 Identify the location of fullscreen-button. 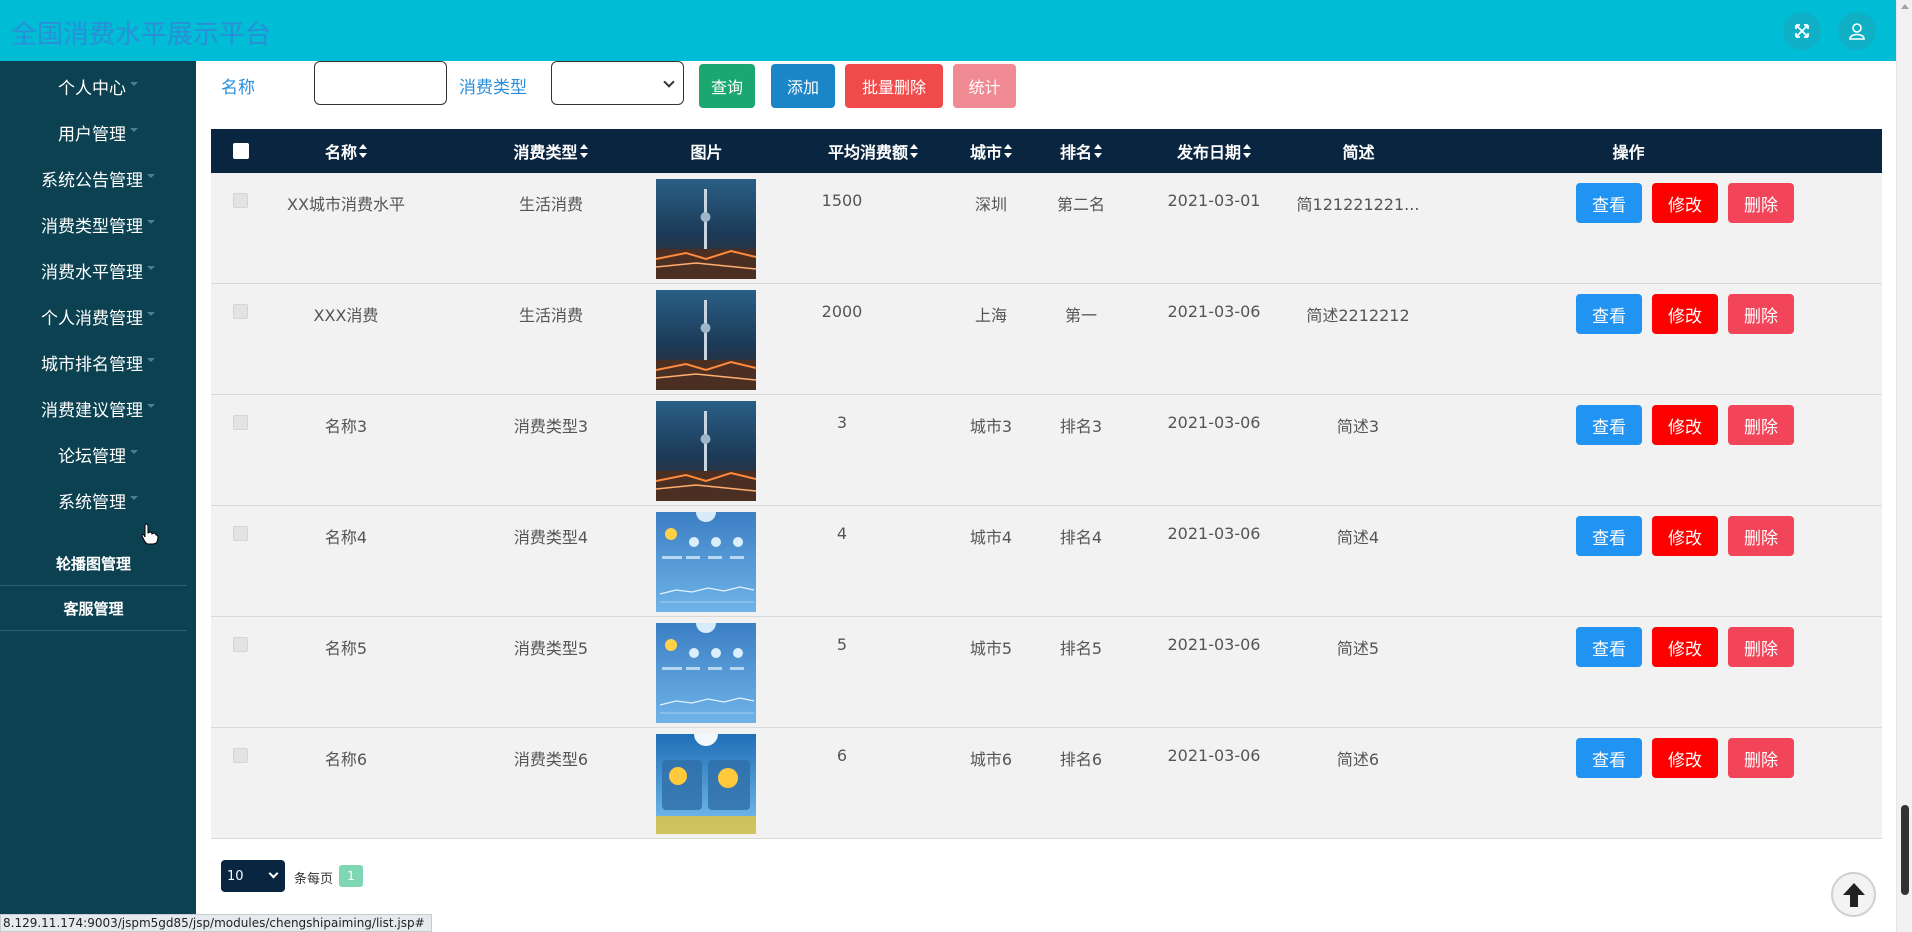
(1802, 31).